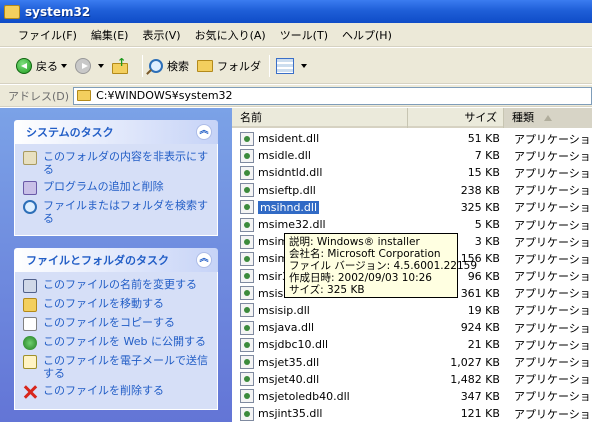 The width and height of the screenshot is (592, 422). I want to click on views-button, so click(291, 65).